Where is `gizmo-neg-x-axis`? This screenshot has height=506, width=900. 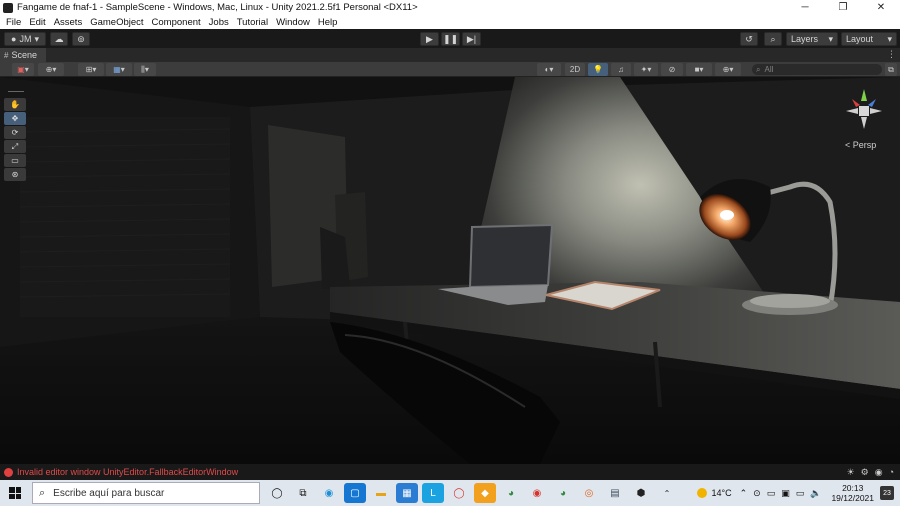
gizmo-neg-x-axis is located at coordinates (876, 111).